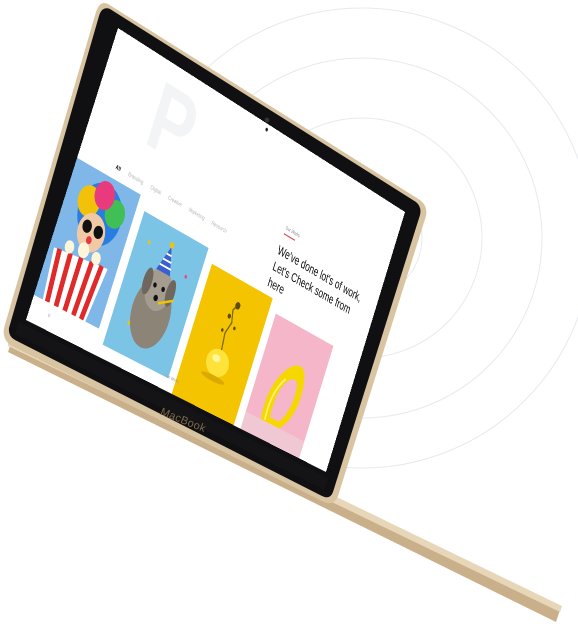 Image resolution: width=578 pixels, height=626 pixels. Describe the element at coordinates (266, 129) in the screenshot. I see `camera-dot` at that location.